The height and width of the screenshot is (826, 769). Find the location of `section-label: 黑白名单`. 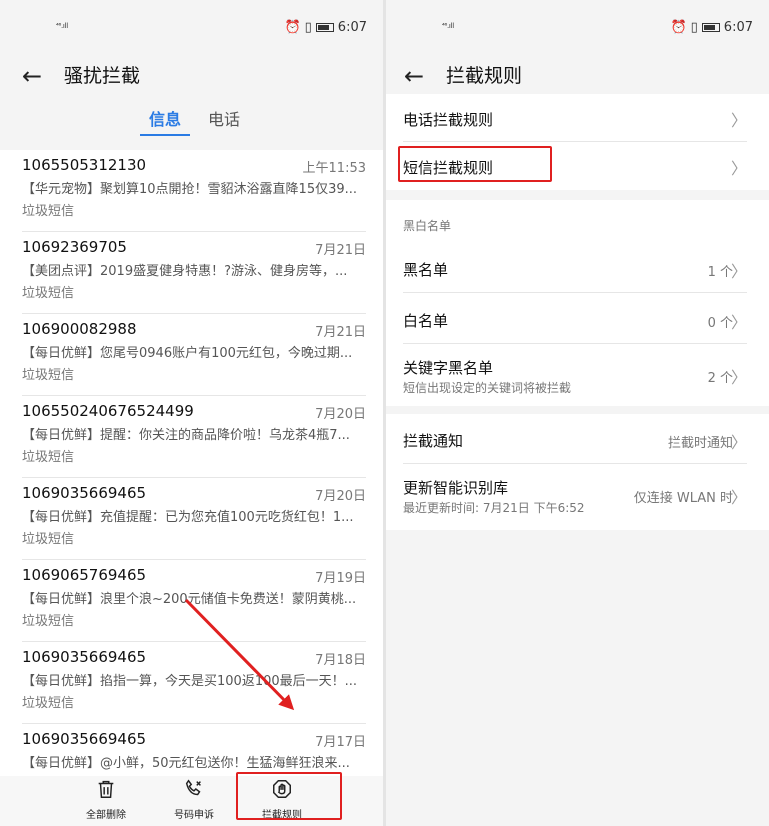

section-label: 黑白名单 is located at coordinates (427, 226).